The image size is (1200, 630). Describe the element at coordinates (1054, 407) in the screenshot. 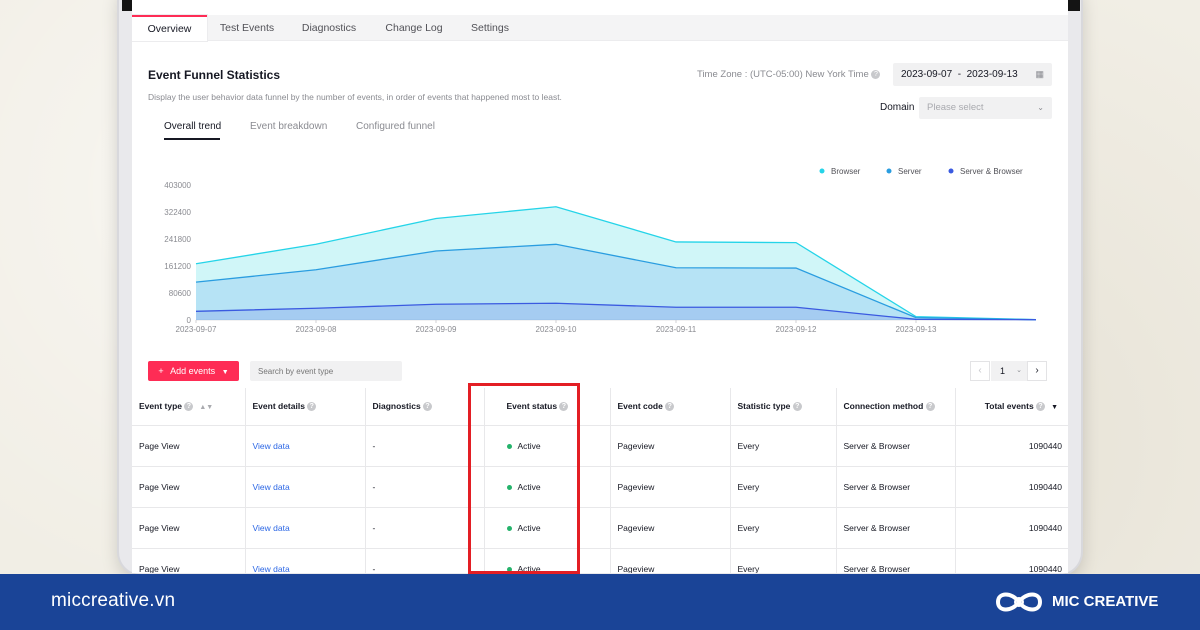

I see `sort-icon: ▼` at that location.